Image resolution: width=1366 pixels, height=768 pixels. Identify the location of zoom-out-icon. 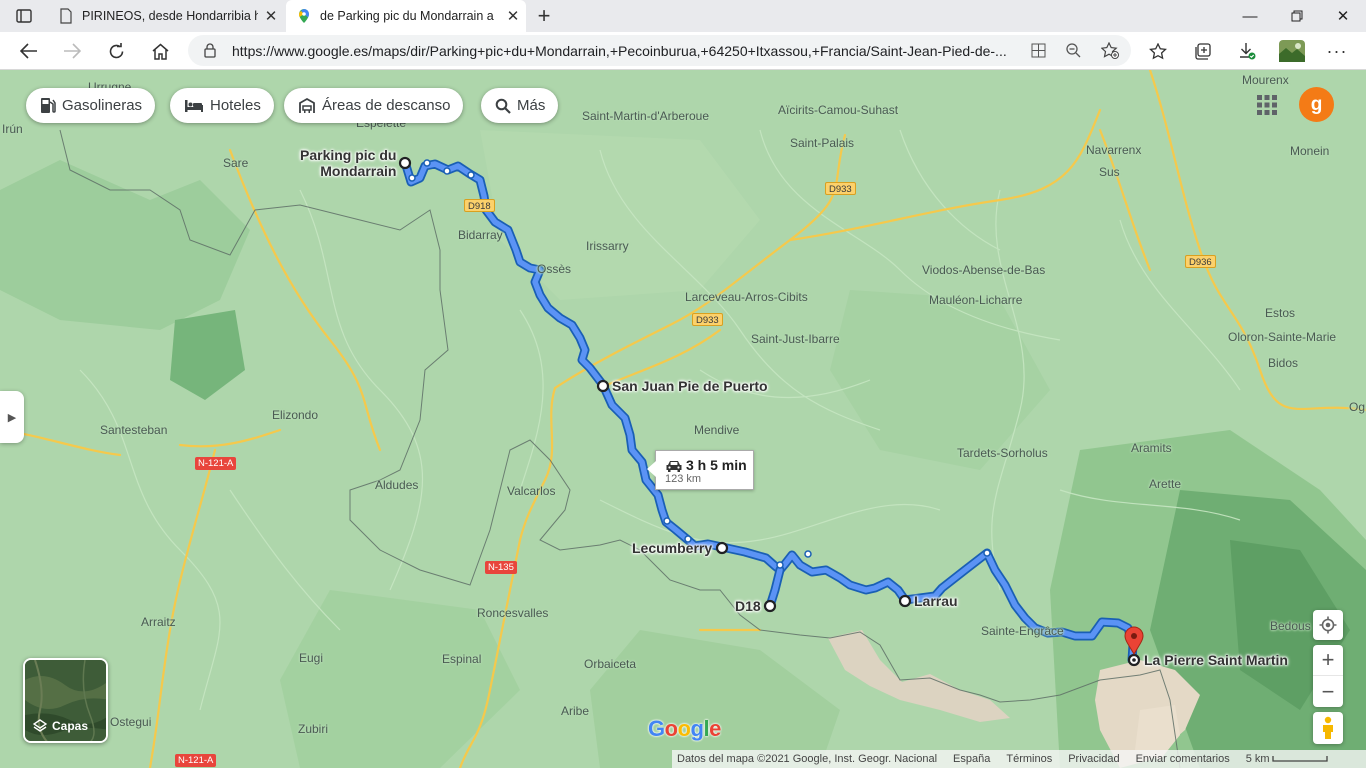
(1073, 50).